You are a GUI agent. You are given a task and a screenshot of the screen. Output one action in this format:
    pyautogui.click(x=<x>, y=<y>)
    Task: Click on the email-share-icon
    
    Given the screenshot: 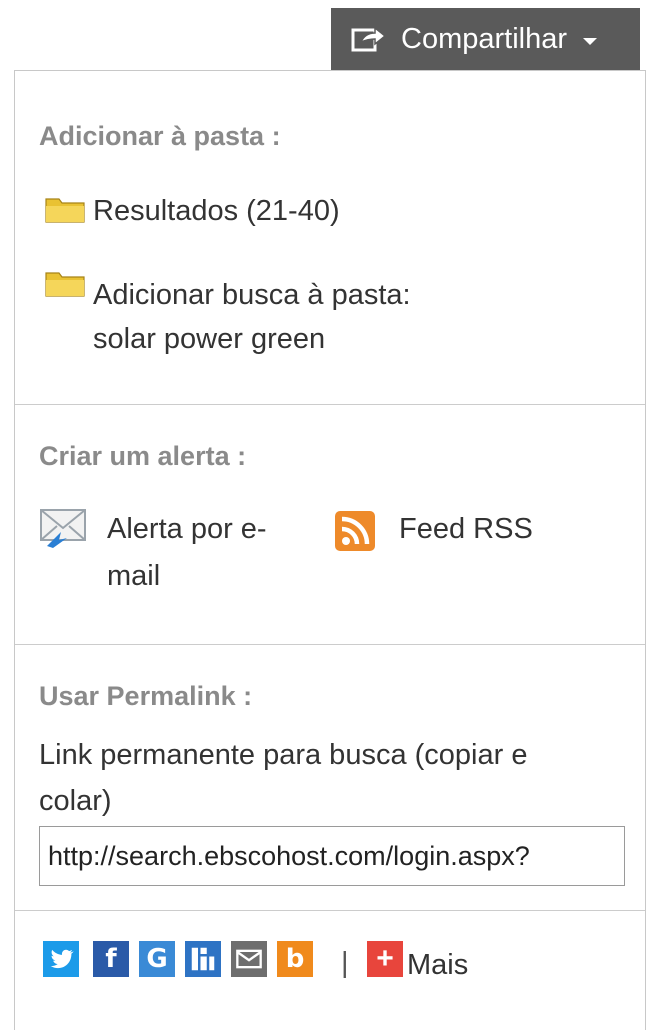 What is the action you would take?
    pyautogui.click(x=249, y=959)
    